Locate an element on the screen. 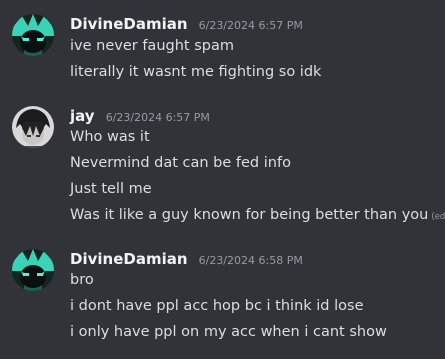 Image resolution: width=445 pixels, height=359 pixels. message-text: ive never faught spam is located at coordinates (152, 46).